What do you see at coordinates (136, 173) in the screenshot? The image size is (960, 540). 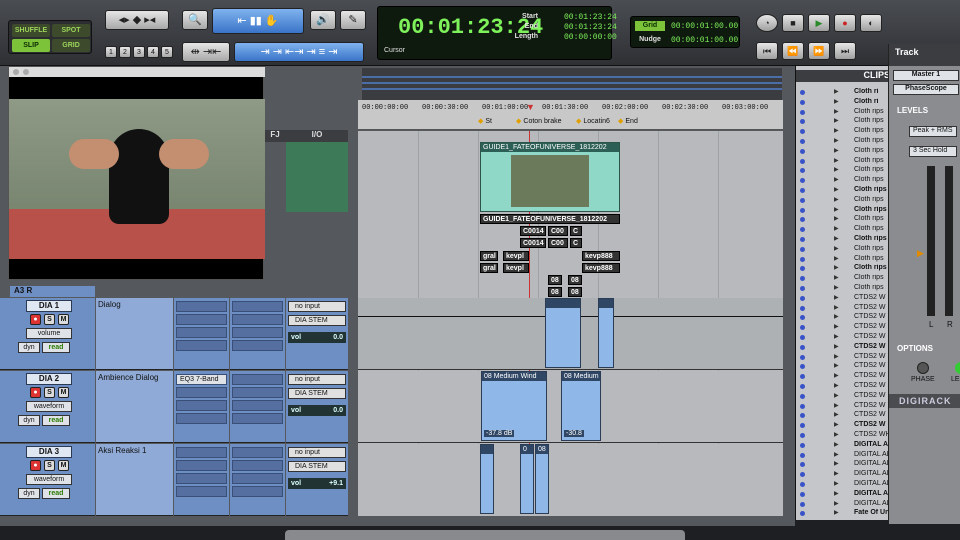 I see `video-window` at bounding box center [136, 173].